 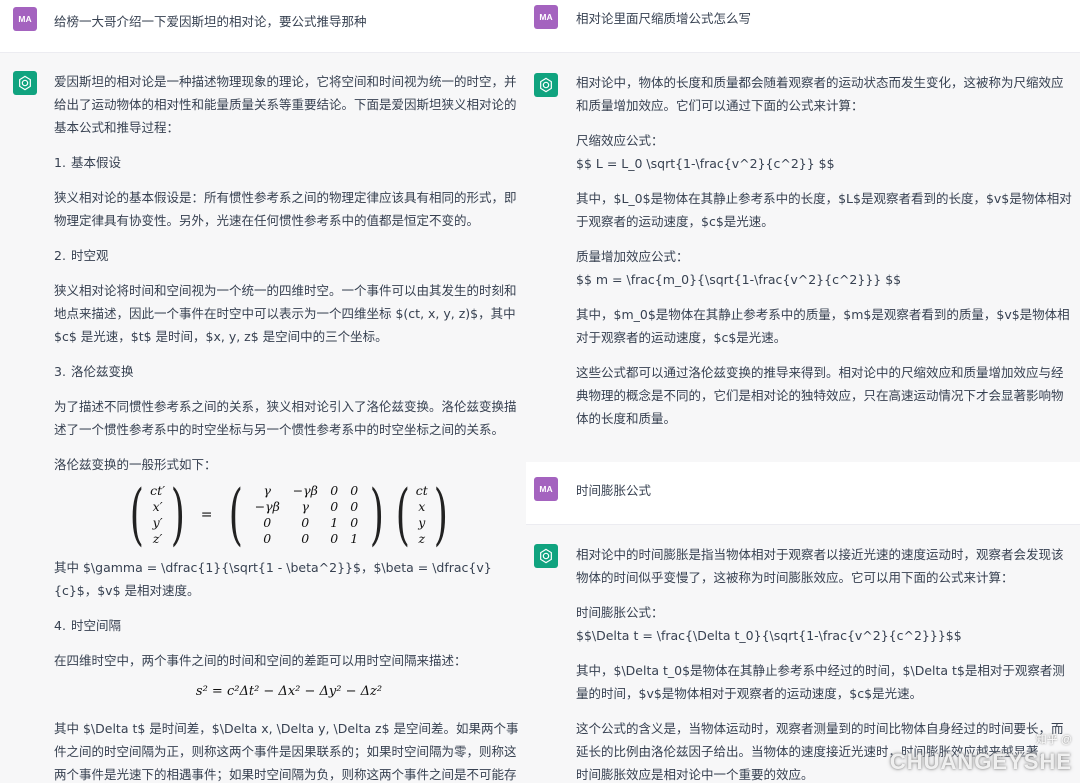 What do you see at coordinates (705, 163) in the screenshot?
I see `length-formula: $$ L = L_0 \sqrt{1-\frac{v^2}{c^2}} $$` at bounding box center [705, 163].